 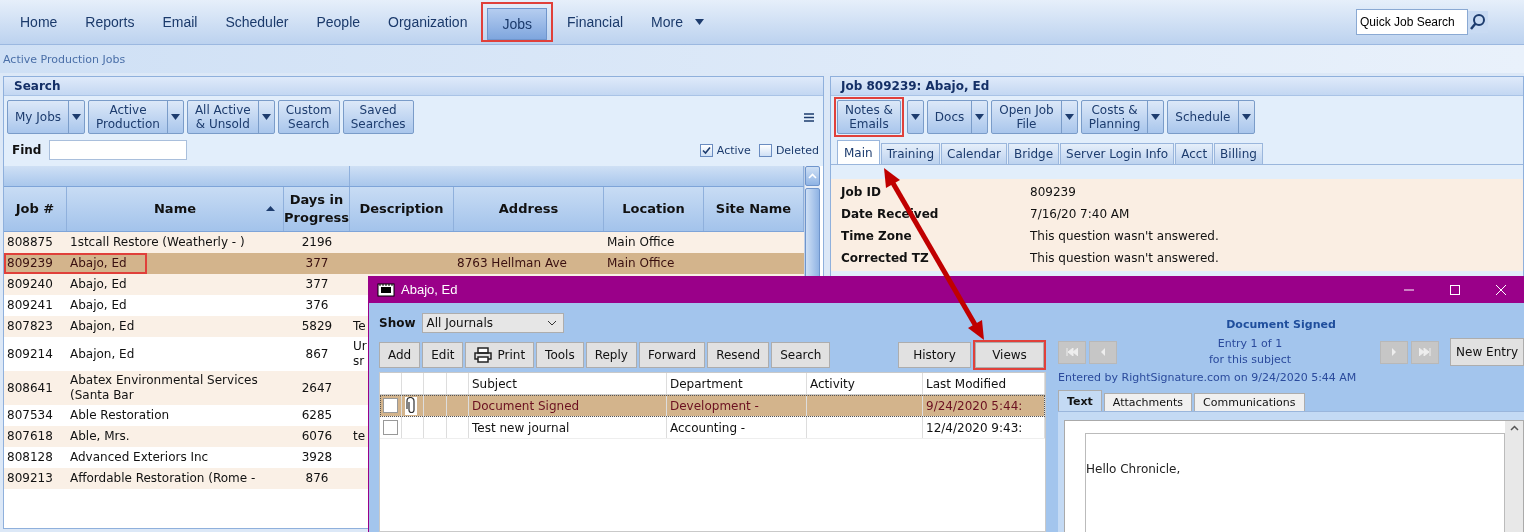 What do you see at coordinates (30, 388) in the screenshot?
I see `job-number-cell: 808641` at bounding box center [30, 388].